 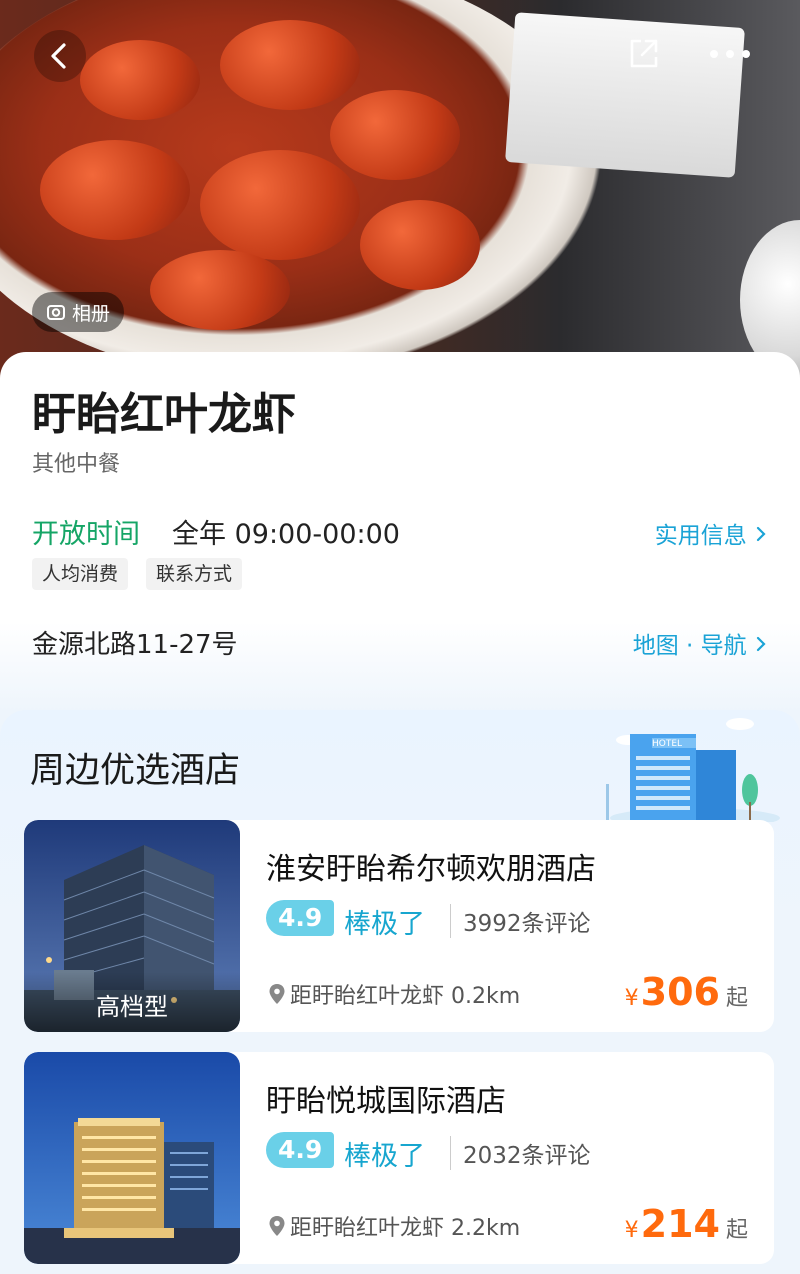 What do you see at coordinates (135, 645) in the screenshot?
I see `restaurant-address: 金源北路11-27号` at bounding box center [135, 645].